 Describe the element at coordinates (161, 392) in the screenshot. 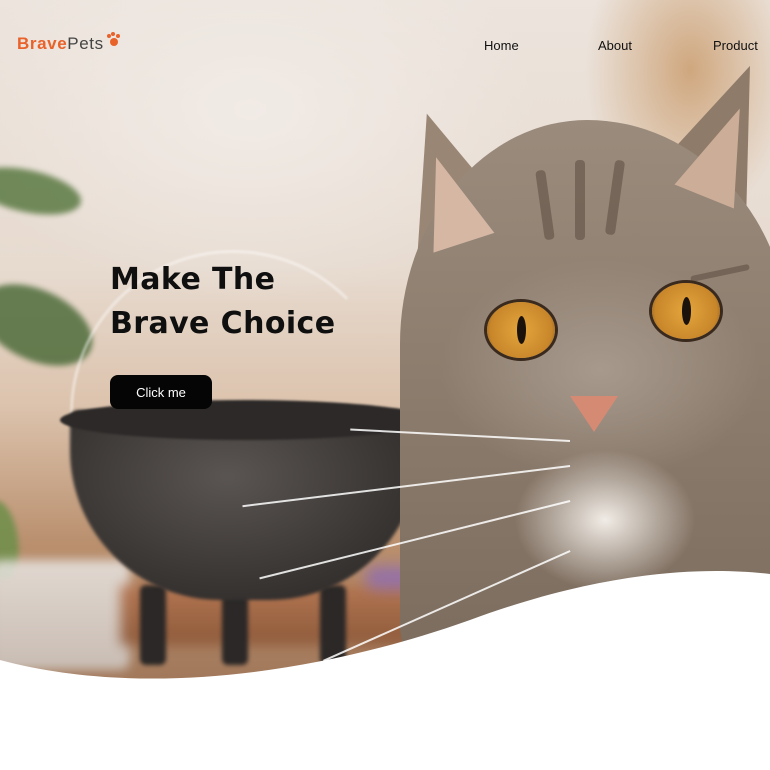

I see `click-me-button: Click me` at that location.